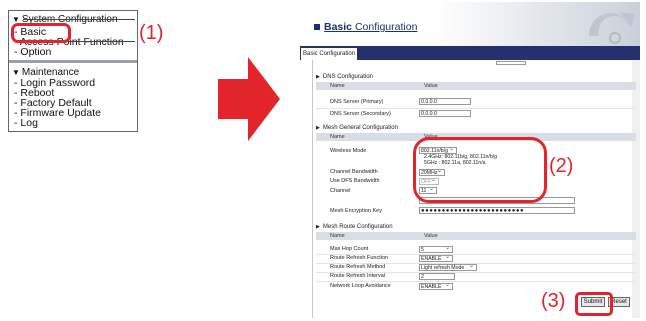 The height and width of the screenshot is (321, 646). What do you see at coordinates (355, 181) in the screenshot?
I see `dfs-bandwidth-label: Use DFS Bandwidth` at bounding box center [355, 181].